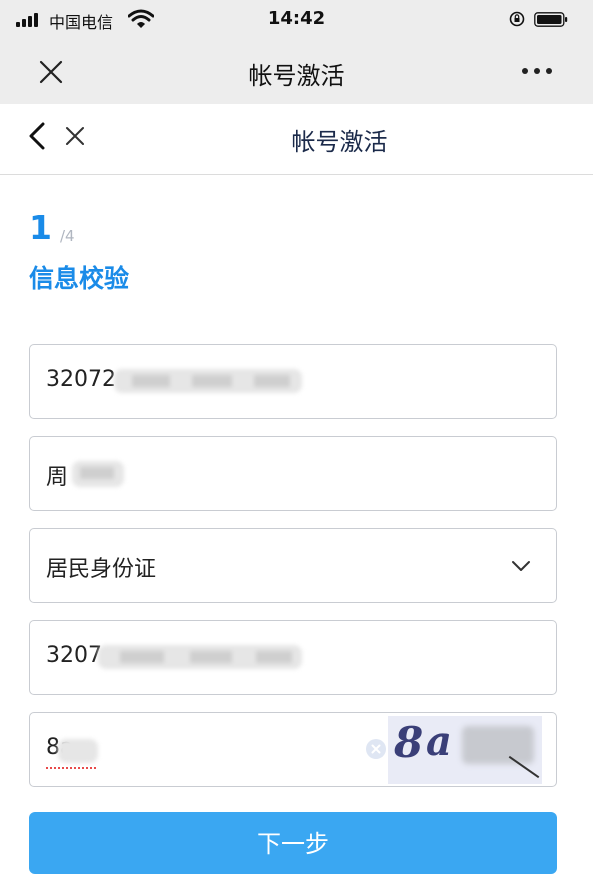 The image size is (593, 895). I want to click on captcha-field: 8a 8 a, so click(293, 749).